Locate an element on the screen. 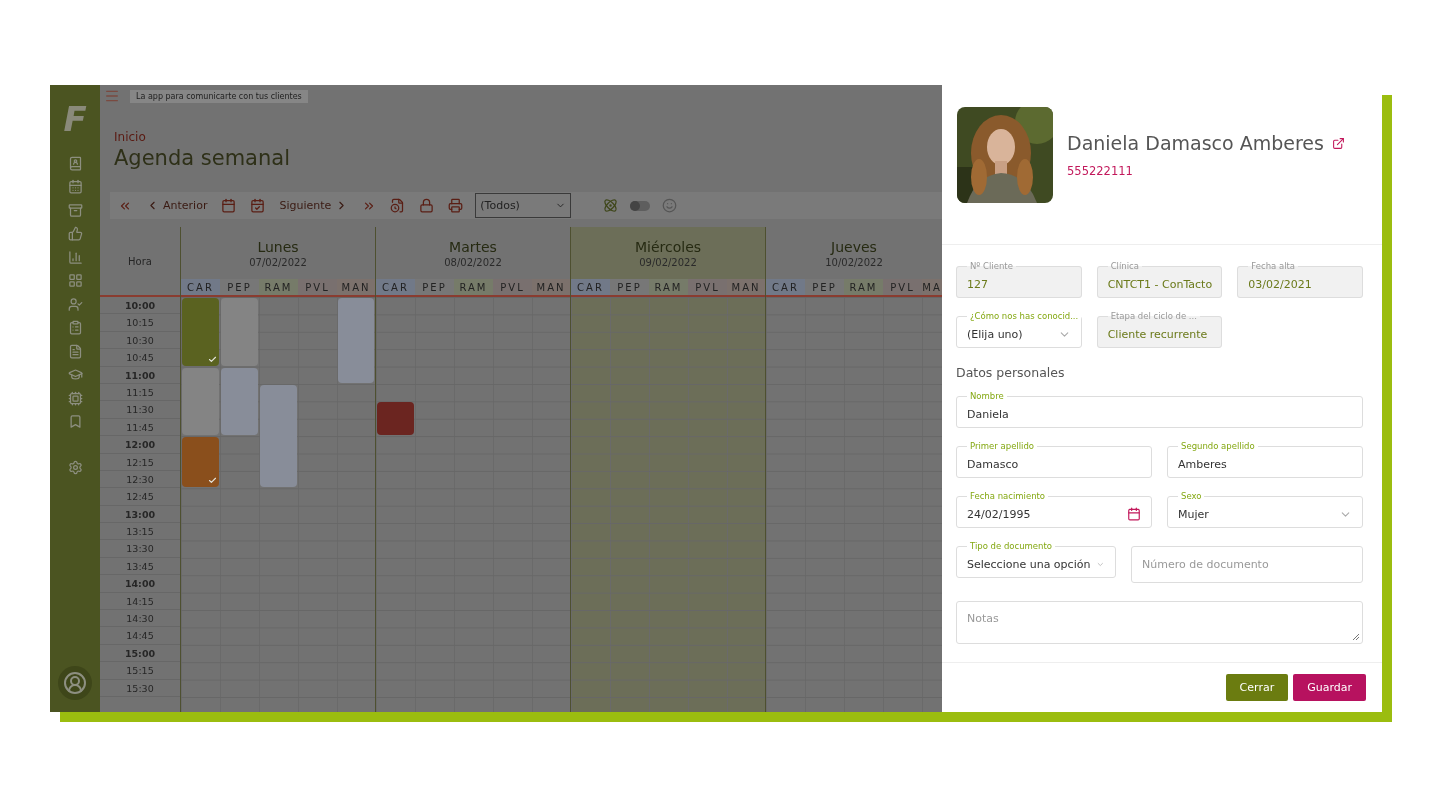  day-date: 08/02/2022 is located at coordinates (473, 262).